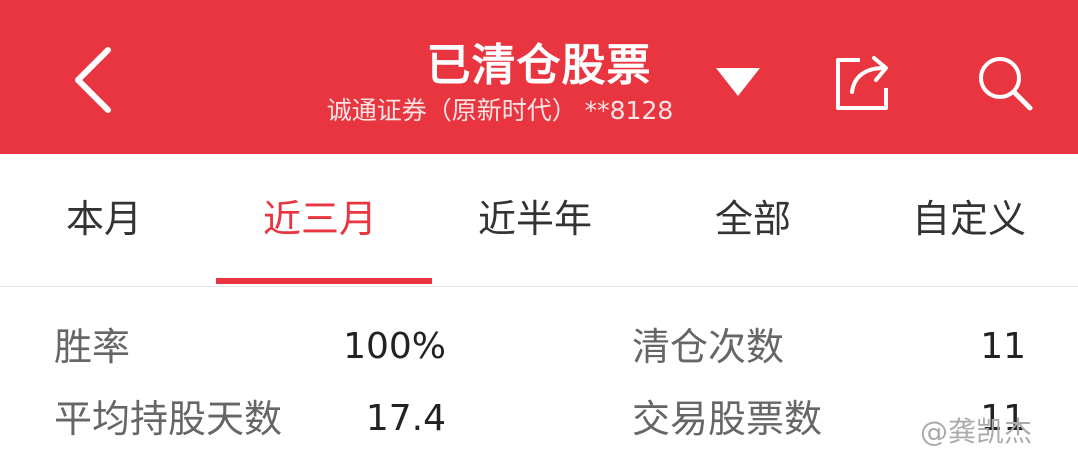 This screenshot has height=458, width=1078. I want to click on win-rate-value: 100%, so click(394, 346).